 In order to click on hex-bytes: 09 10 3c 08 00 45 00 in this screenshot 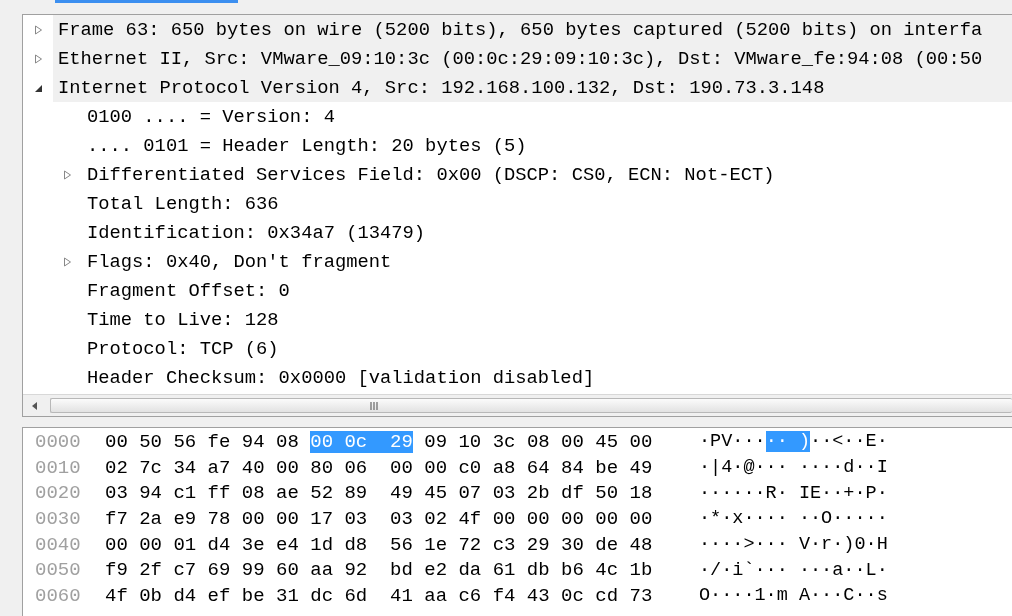, I will do `click(538, 441)`.